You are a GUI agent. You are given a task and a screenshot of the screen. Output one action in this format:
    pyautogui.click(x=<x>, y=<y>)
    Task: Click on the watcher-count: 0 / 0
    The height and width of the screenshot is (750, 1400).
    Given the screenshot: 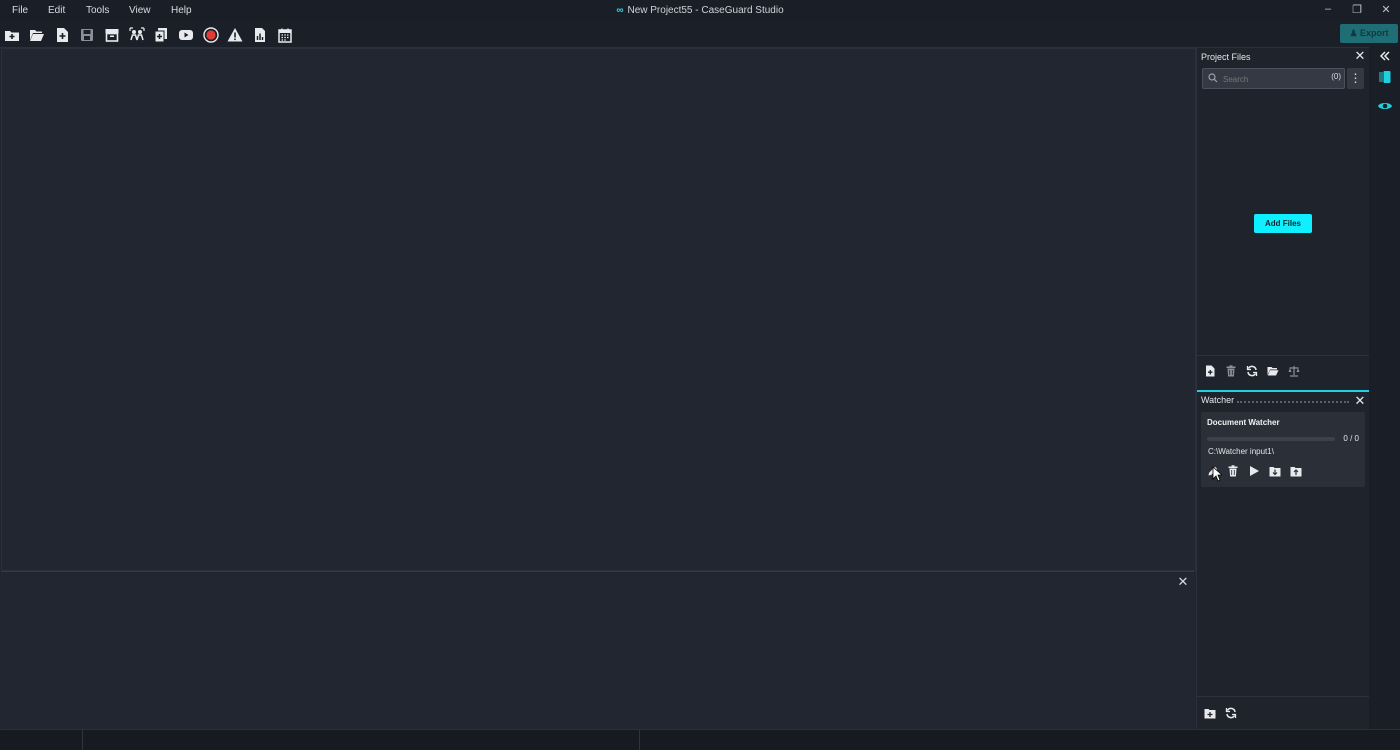 What is the action you would take?
    pyautogui.click(x=1351, y=438)
    